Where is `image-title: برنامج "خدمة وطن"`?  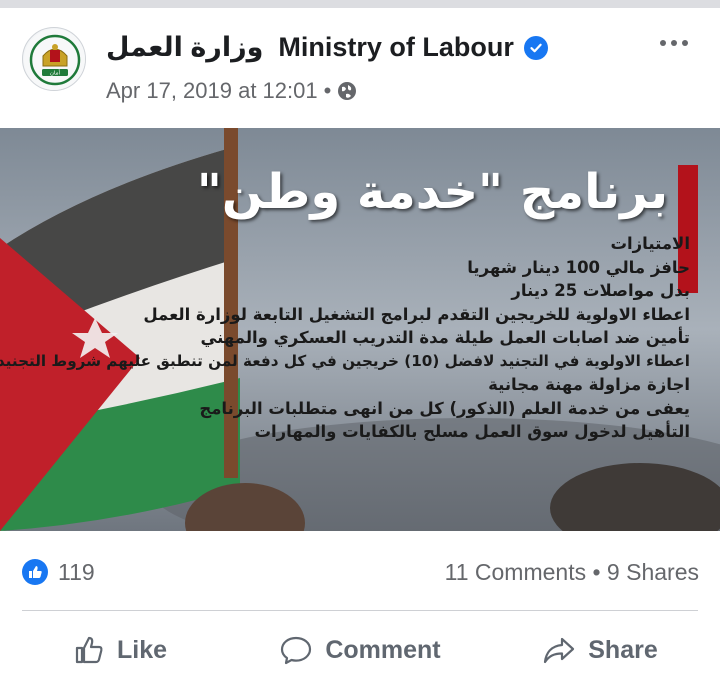
image-title: برنامج "خدمة وطن" is located at coordinates (432, 192).